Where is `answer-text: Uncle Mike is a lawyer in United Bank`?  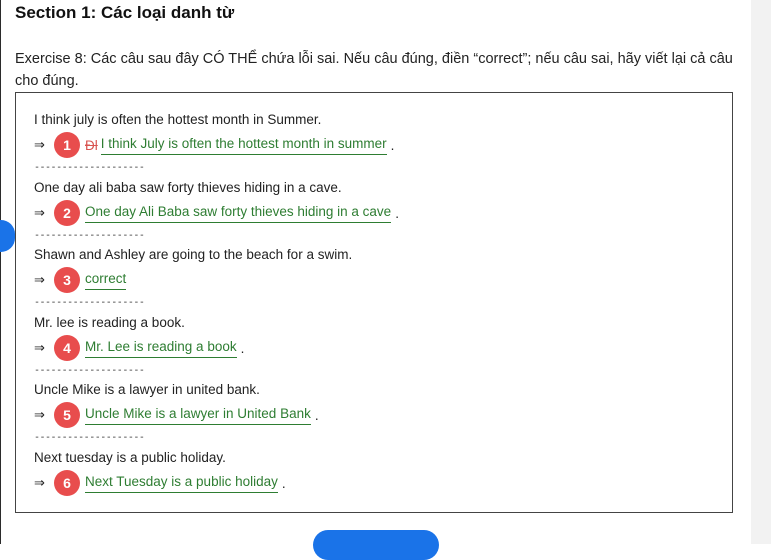
answer-text: Uncle Mike is a lawyer in United Bank is located at coordinates (198, 415).